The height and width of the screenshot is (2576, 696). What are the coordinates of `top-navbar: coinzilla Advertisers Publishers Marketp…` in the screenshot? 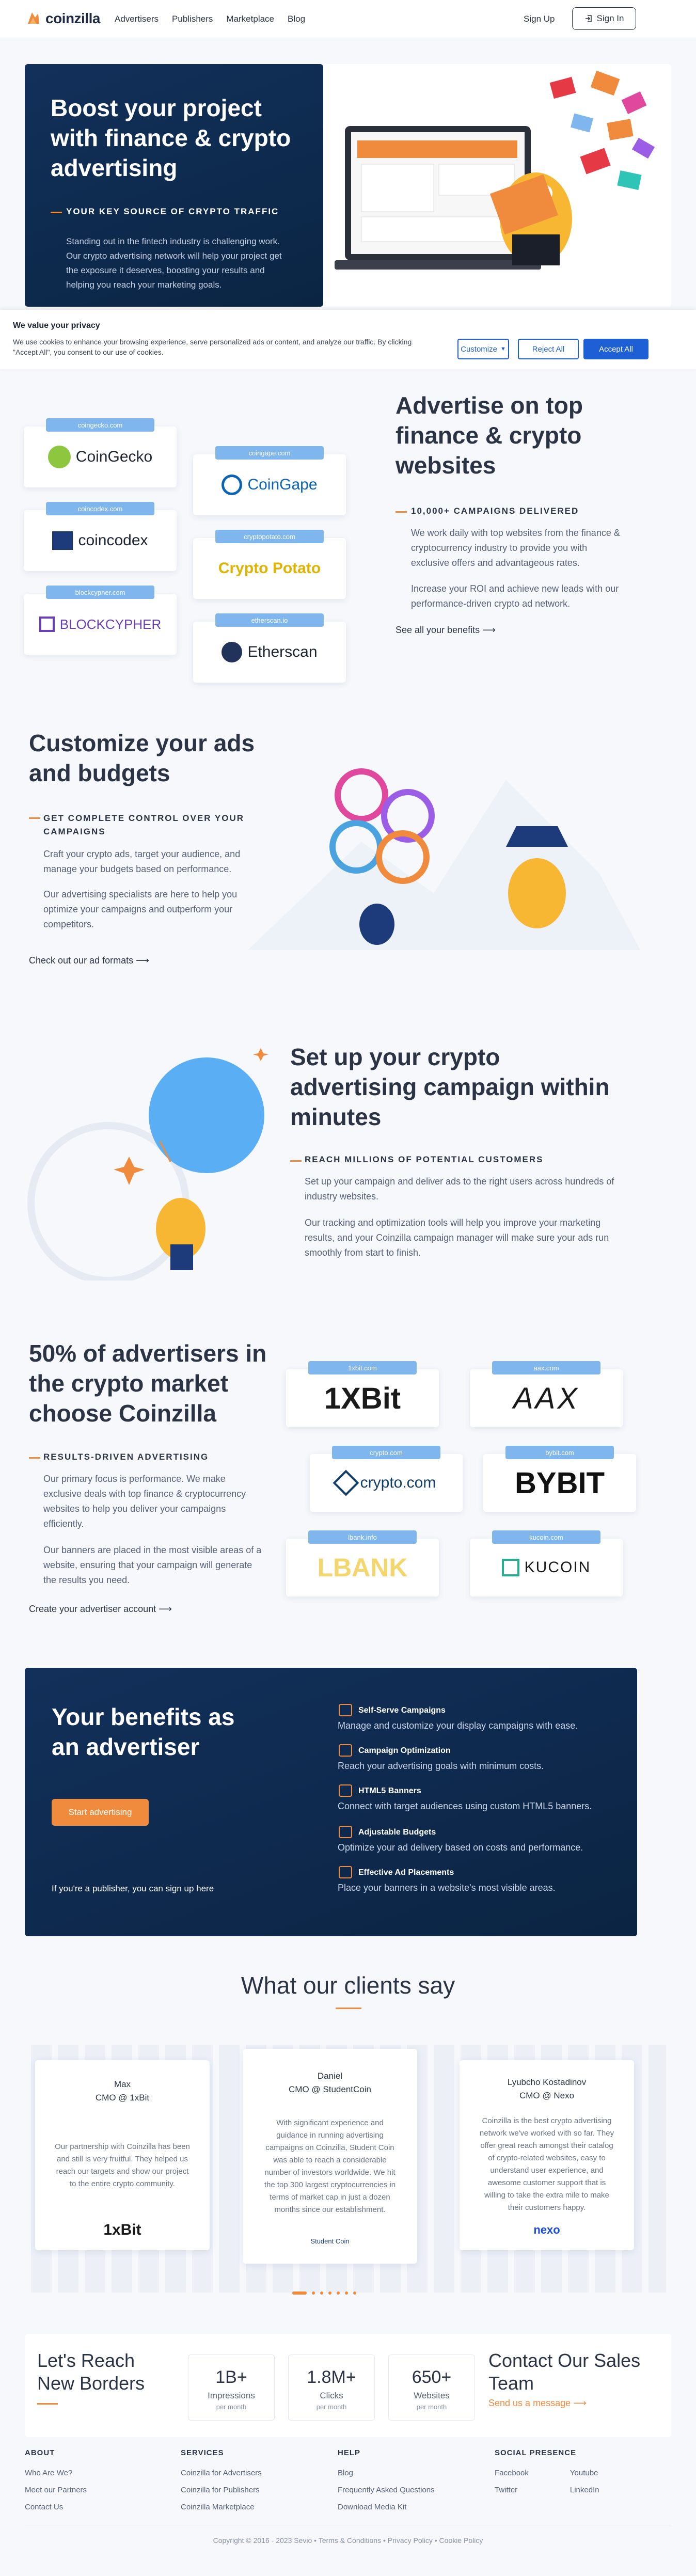 It's located at (348, 19).